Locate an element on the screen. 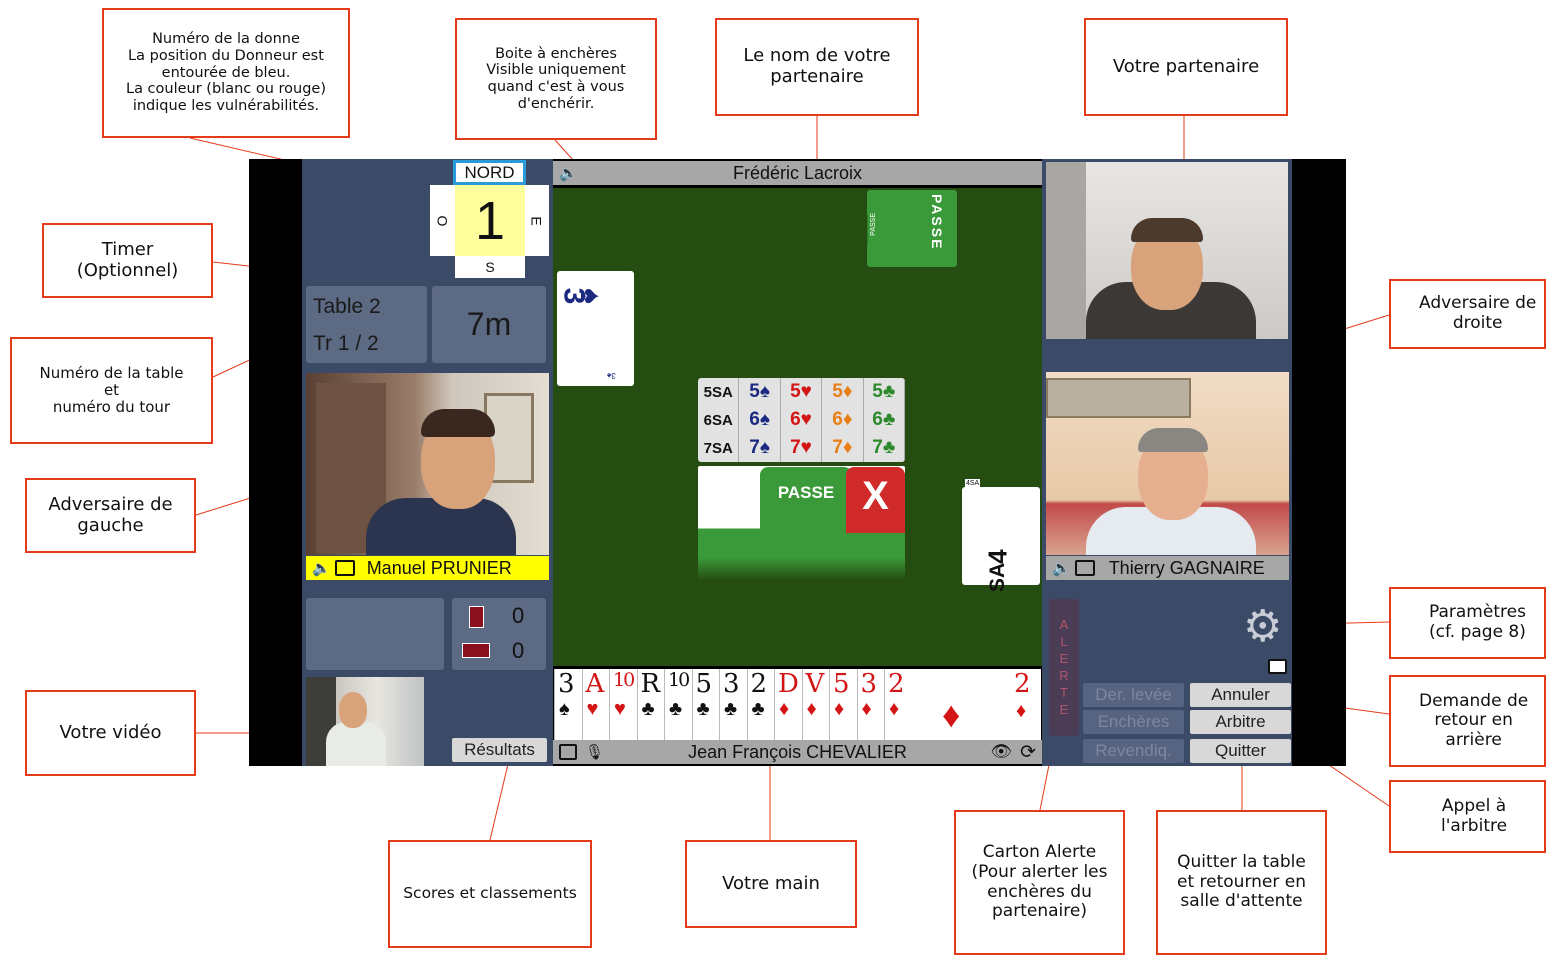 This screenshot has width=1546, height=955. table-number: Table 2 is located at coordinates (347, 306).